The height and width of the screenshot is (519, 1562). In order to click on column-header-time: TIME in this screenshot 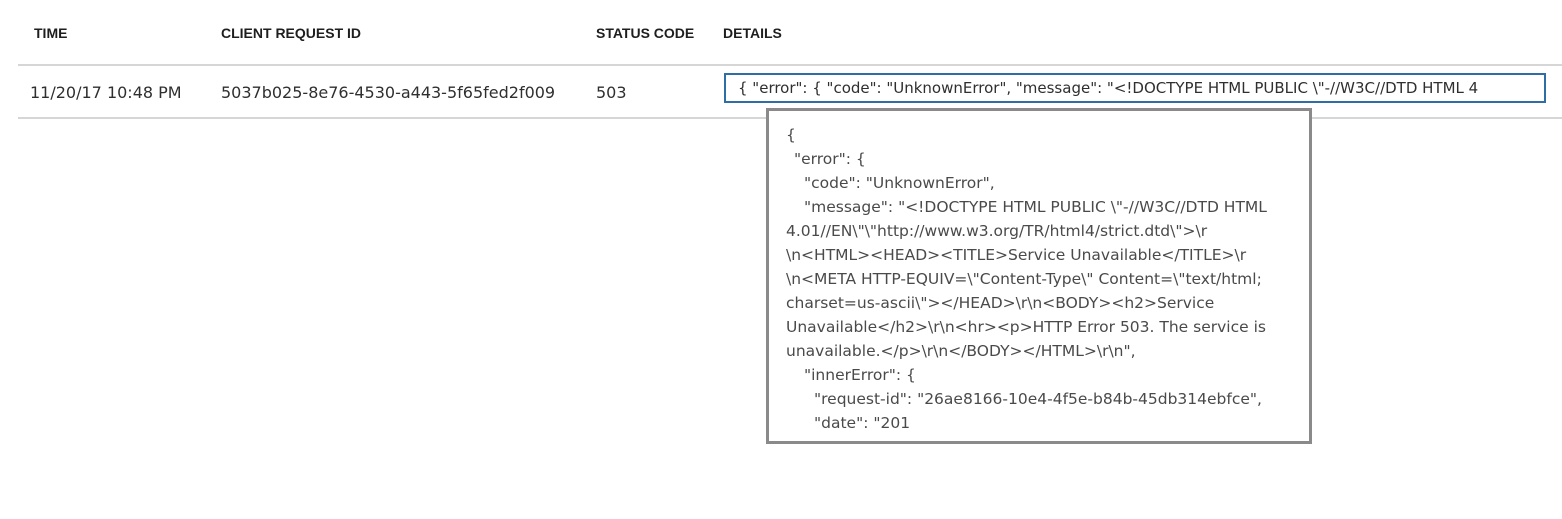, I will do `click(50, 33)`.